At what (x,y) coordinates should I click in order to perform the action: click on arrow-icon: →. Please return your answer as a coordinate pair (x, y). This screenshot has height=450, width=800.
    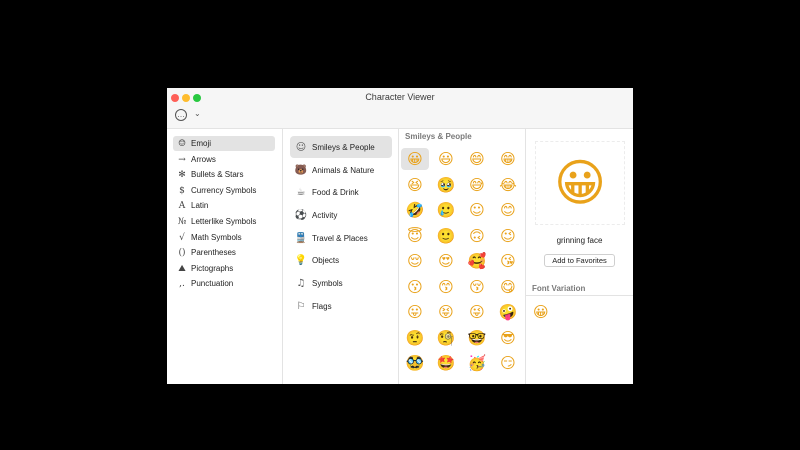
    Looking at the image, I should click on (182, 159).